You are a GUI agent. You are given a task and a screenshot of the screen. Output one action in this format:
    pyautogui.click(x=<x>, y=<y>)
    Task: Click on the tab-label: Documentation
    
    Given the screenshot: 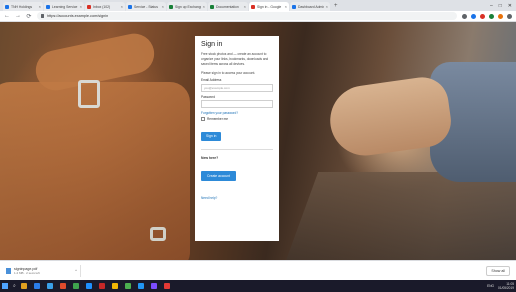 What is the action you would take?
    pyautogui.click(x=227, y=6)
    